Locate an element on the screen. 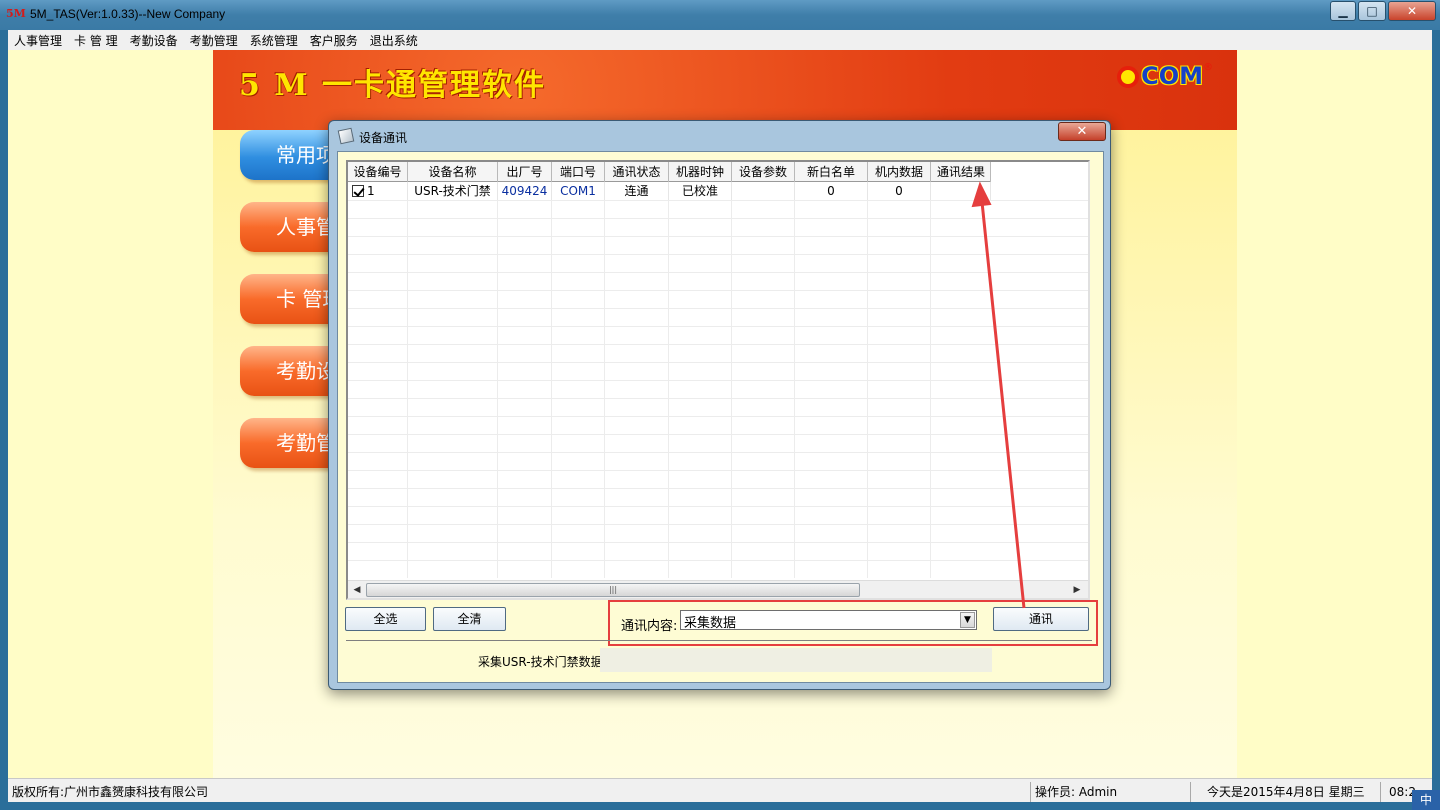  ime-indicator: 中 is located at coordinates (1426, 800).